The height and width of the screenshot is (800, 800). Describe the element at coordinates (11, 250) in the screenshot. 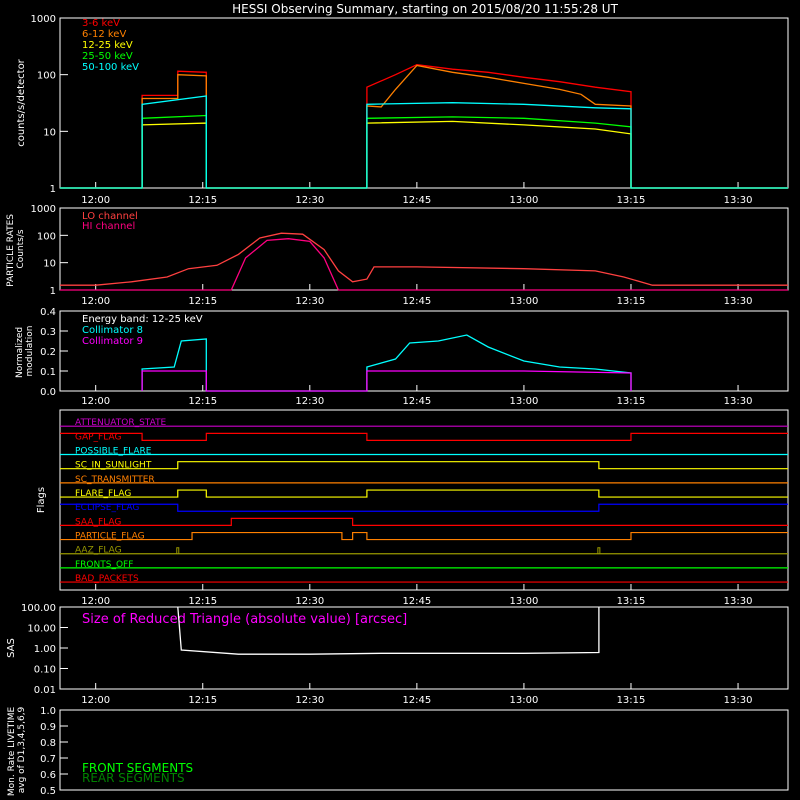

I see `particle-rates-ylabel-line1: PARTICLE RATES` at that location.